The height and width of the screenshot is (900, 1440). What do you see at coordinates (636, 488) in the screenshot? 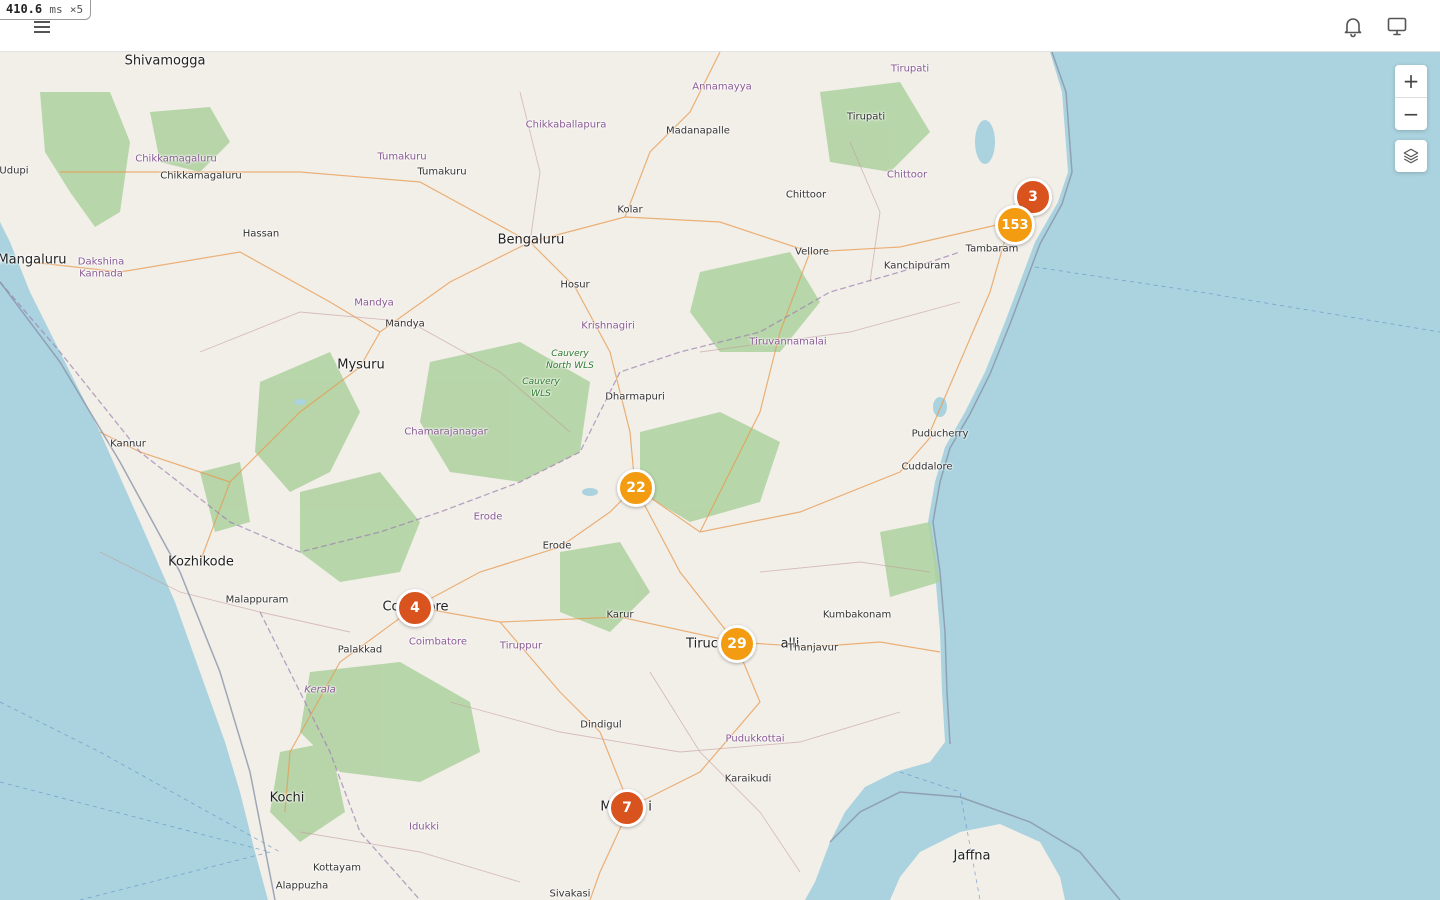
I see `marker-cluster: 22` at bounding box center [636, 488].